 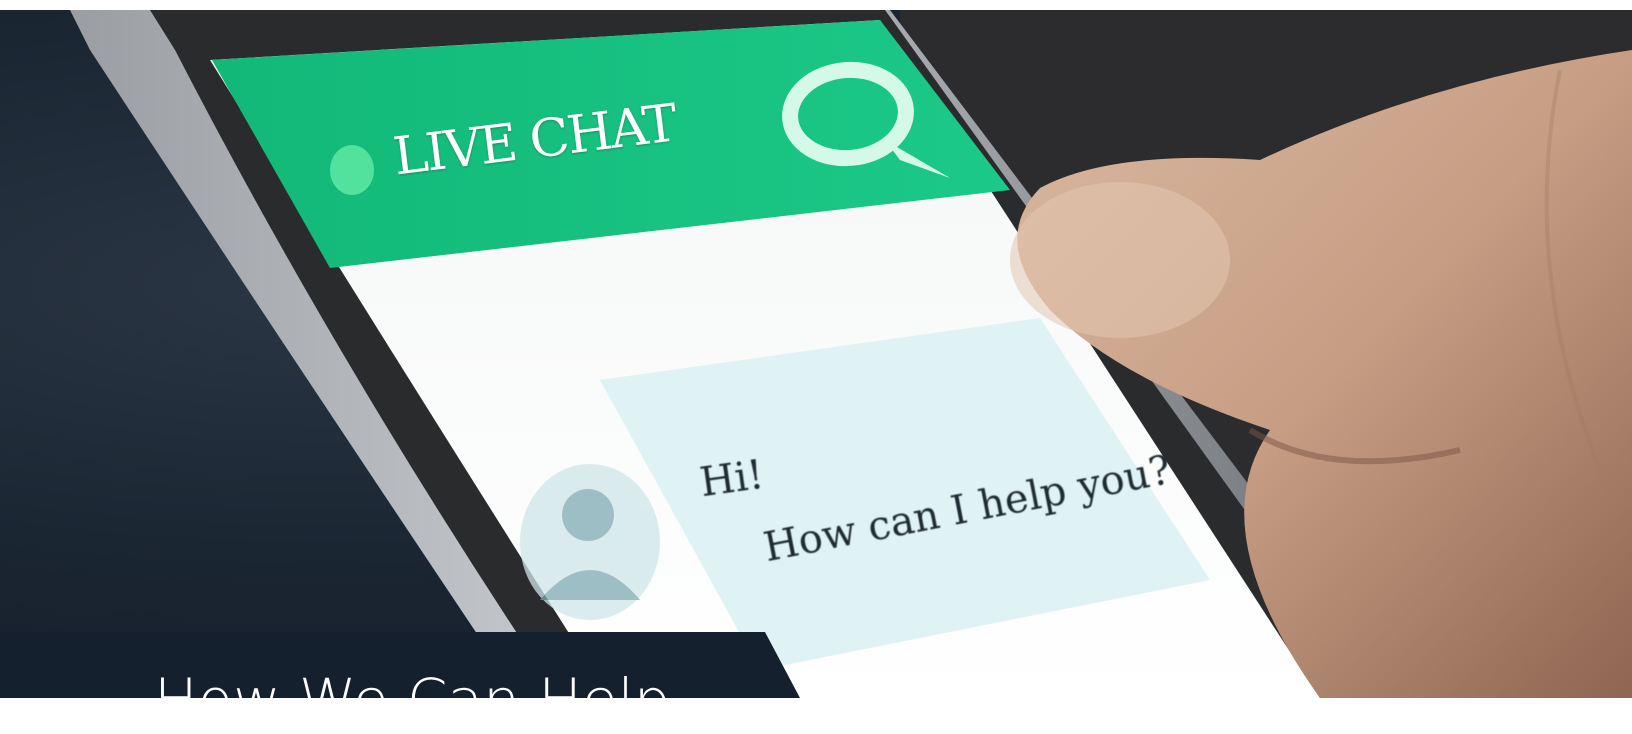 I want to click on chat-message-line-1: Hi!, so click(x=732, y=479).